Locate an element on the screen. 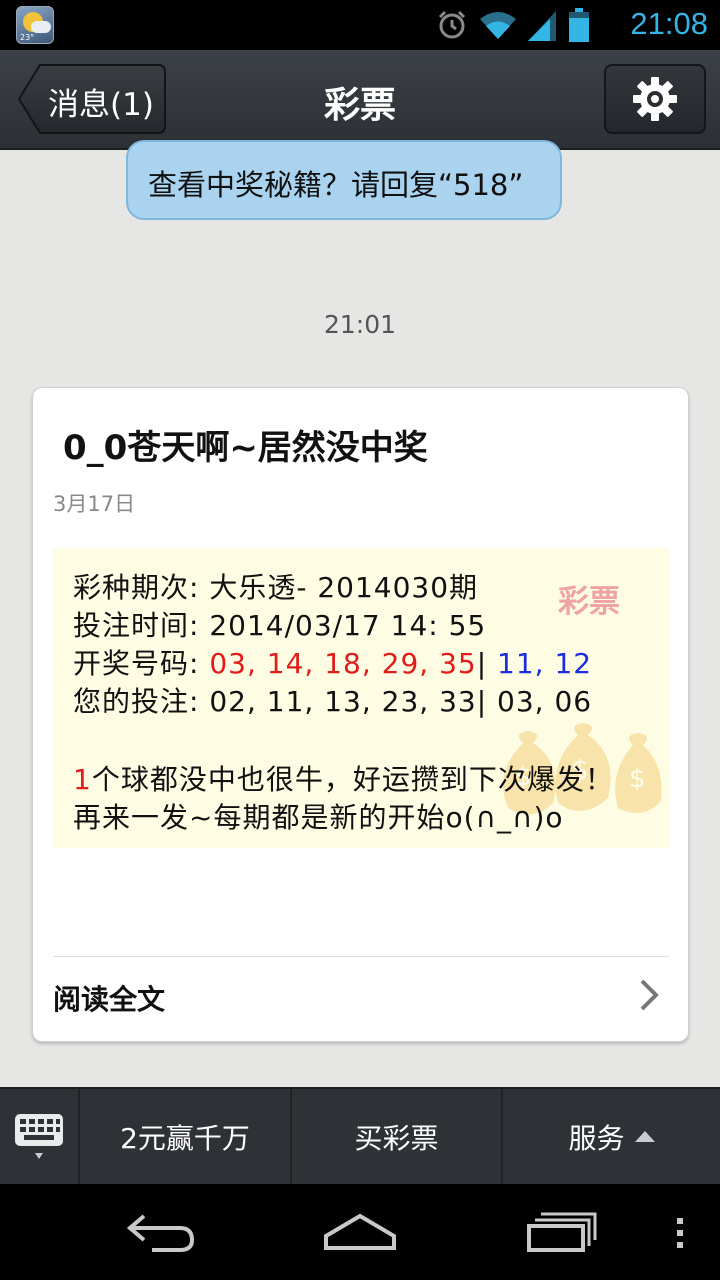 The image size is (720, 1280). lottery-issue-label: 彩种期次: is located at coordinates (141, 587).